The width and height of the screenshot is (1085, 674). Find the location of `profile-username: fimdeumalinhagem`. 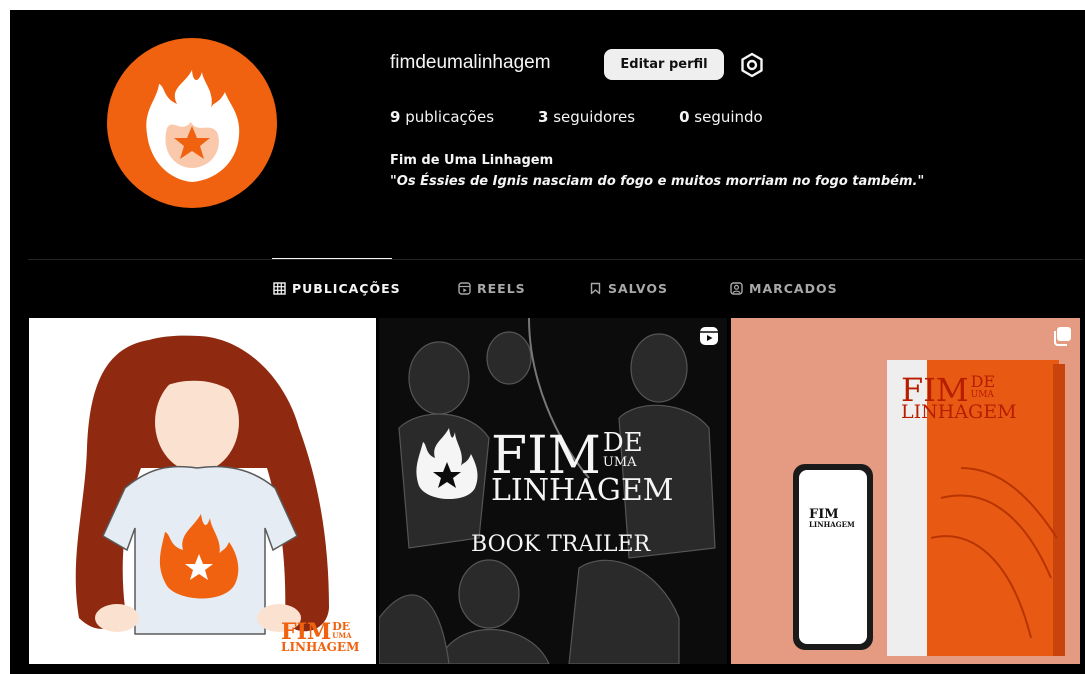

profile-username: fimdeumalinhagem is located at coordinates (470, 62).